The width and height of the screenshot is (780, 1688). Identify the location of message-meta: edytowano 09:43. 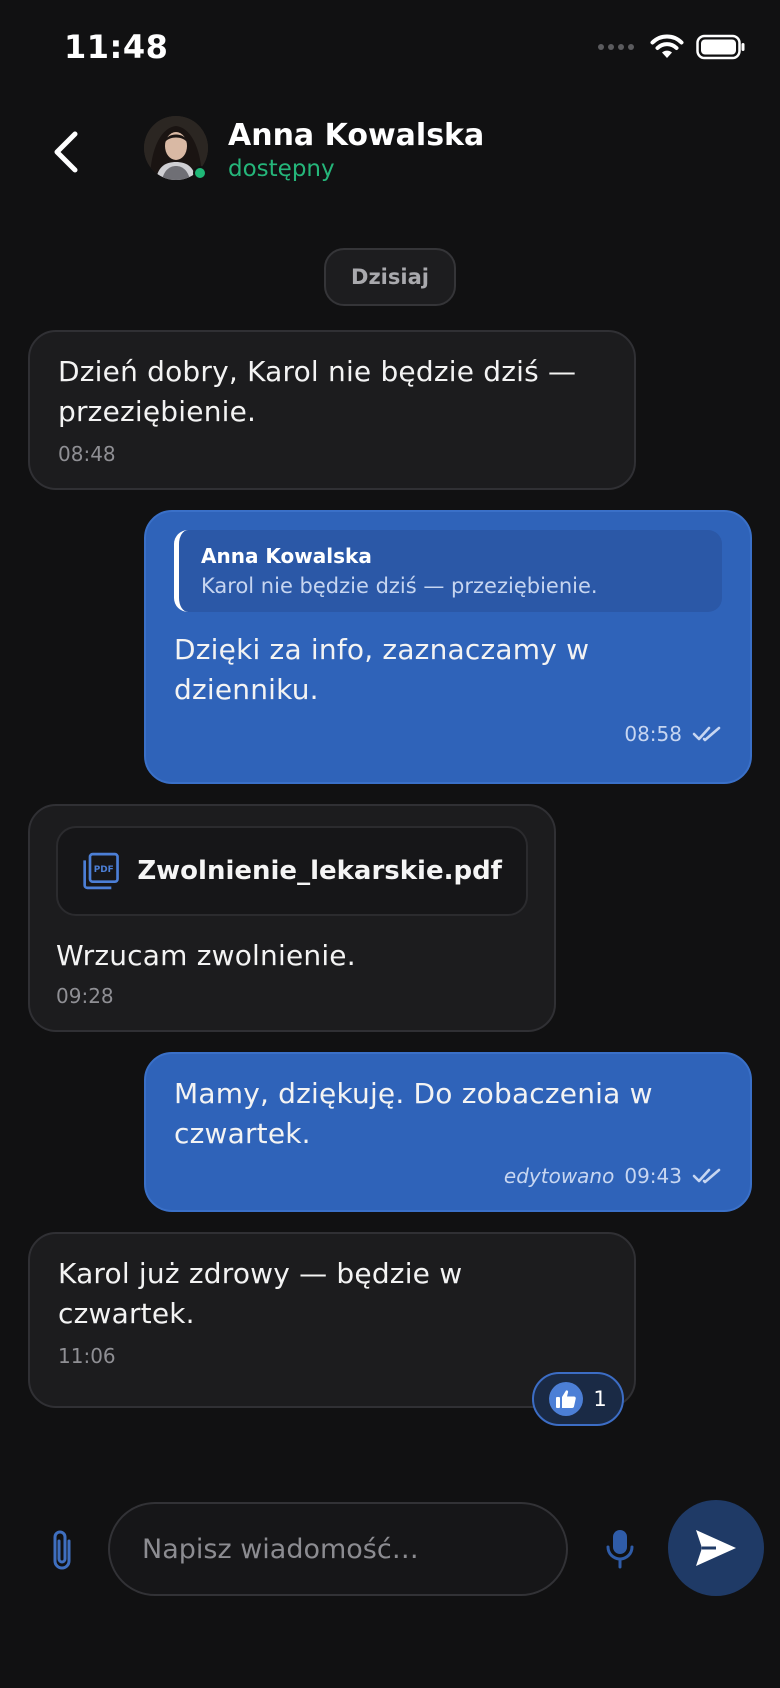
(448, 1176).